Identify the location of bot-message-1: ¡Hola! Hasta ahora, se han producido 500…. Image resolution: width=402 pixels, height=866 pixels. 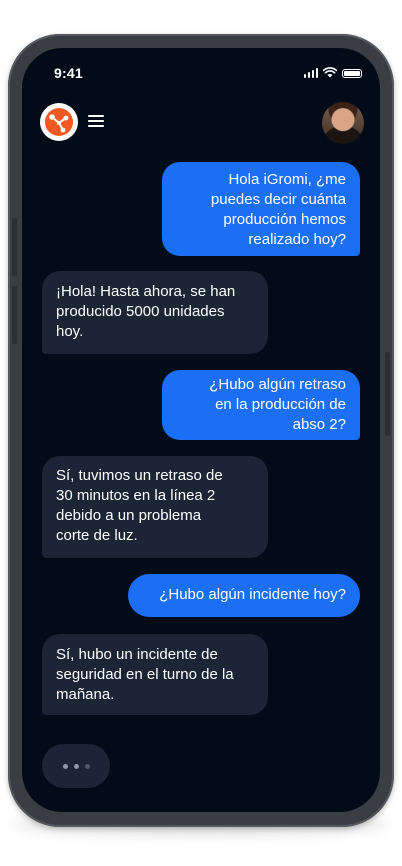
(155, 312).